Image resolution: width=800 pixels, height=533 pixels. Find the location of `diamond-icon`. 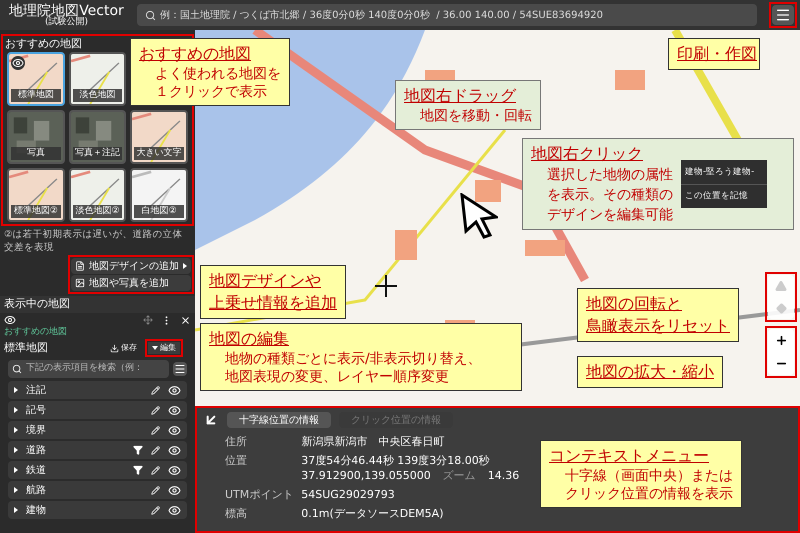

diamond-icon is located at coordinates (781, 308).